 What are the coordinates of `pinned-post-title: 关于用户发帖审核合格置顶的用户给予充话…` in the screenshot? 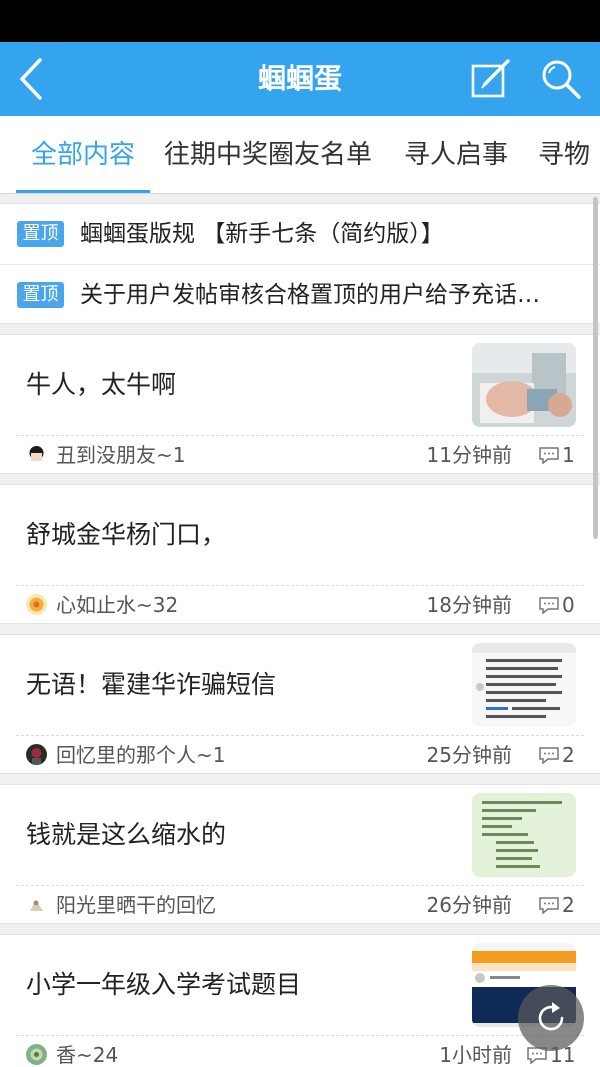 It's located at (310, 295).